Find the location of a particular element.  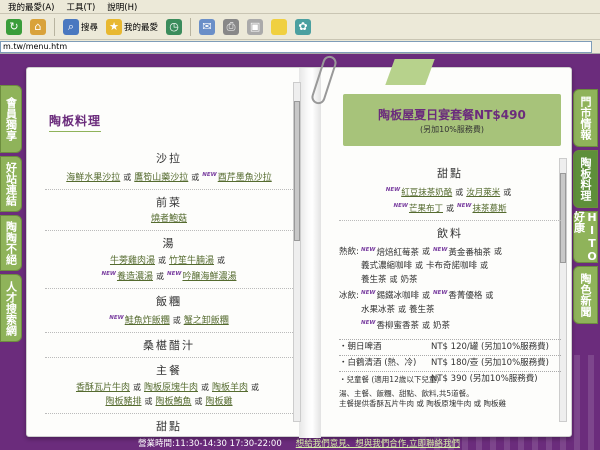

item-yam-salad: 鷹筍山藥沙拉 is located at coordinates (161, 178).